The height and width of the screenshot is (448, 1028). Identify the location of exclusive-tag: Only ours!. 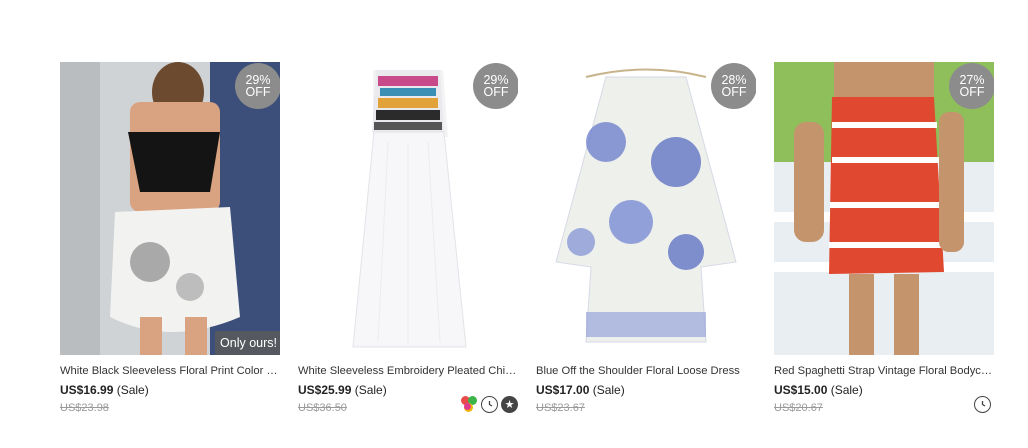
(247, 343).